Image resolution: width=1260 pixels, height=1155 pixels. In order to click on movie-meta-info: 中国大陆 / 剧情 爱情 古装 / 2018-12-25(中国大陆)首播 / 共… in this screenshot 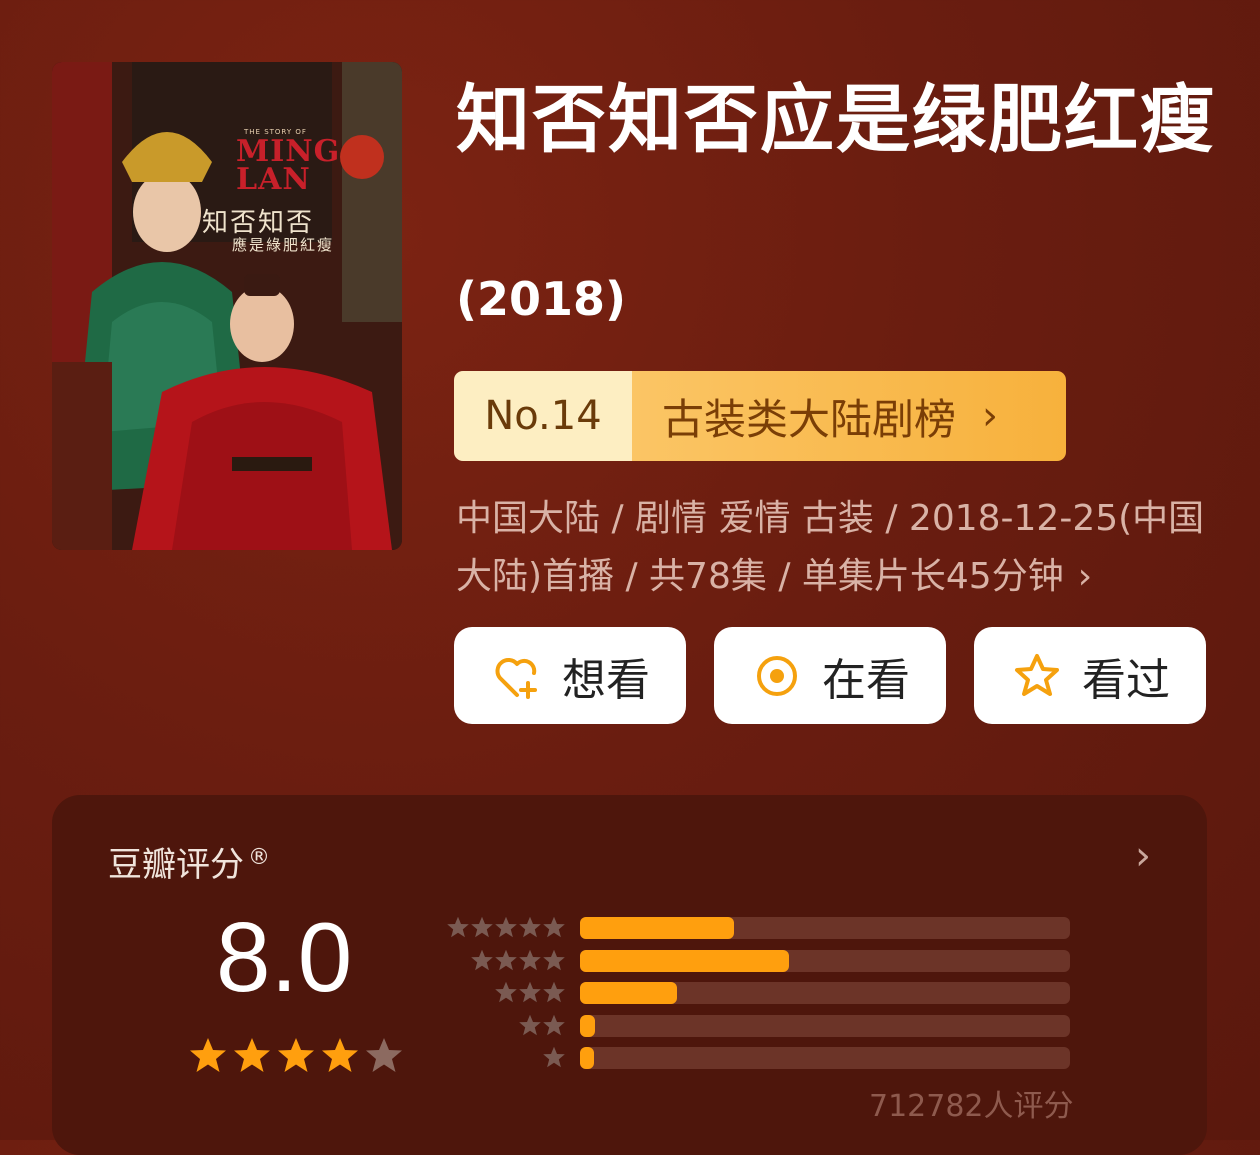, I will do `click(841, 548)`.